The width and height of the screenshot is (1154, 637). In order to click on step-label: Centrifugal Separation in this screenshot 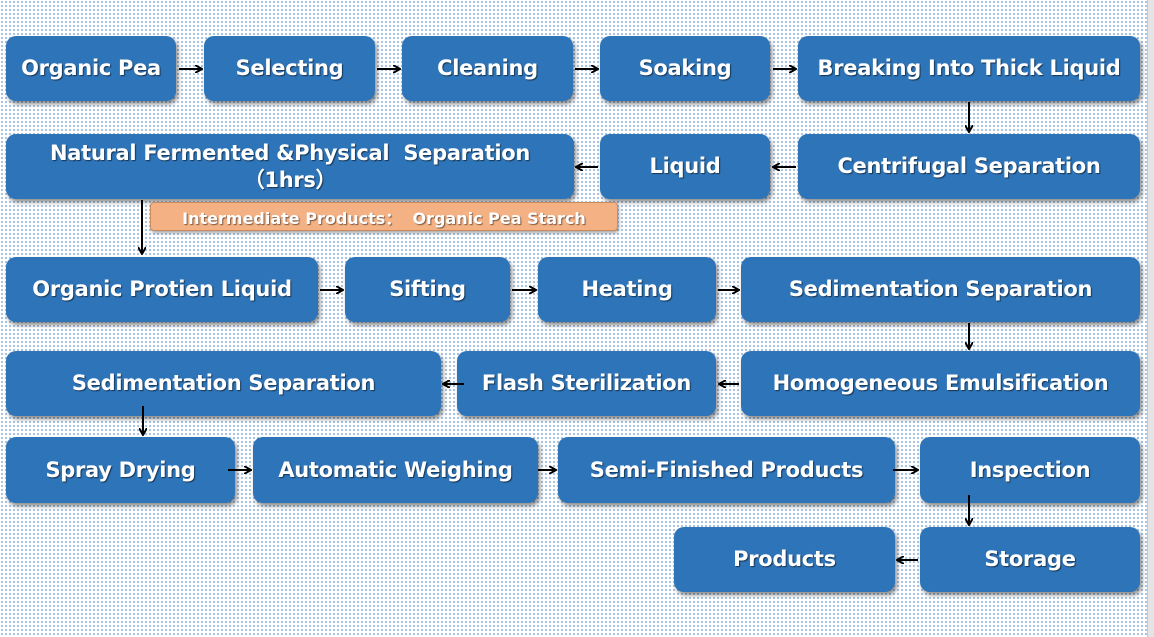, I will do `click(969, 166)`.